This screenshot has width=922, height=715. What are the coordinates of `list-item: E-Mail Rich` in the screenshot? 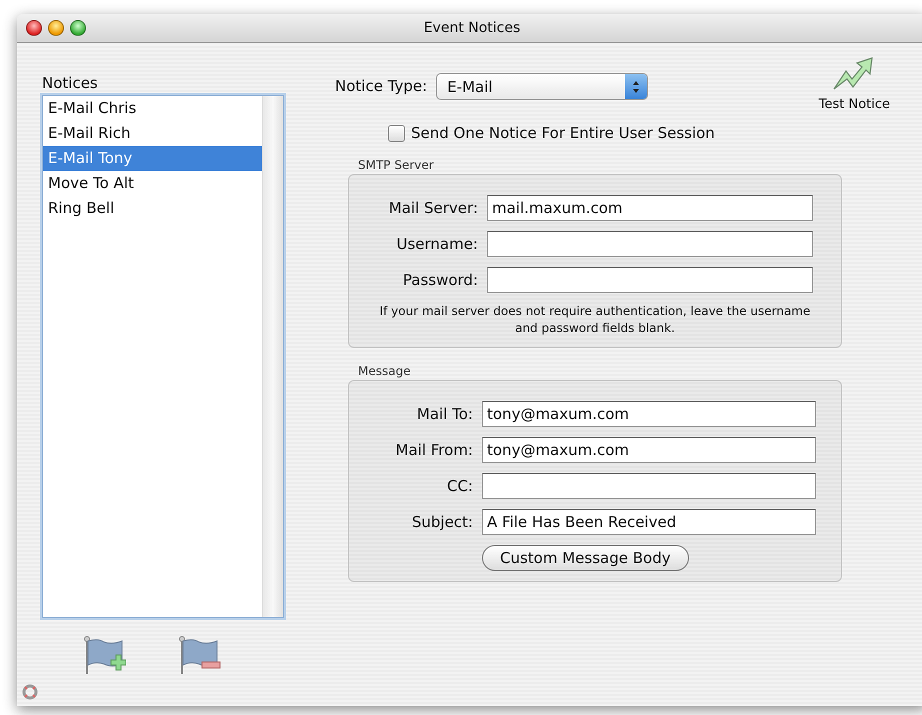 It's located at (152, 133).